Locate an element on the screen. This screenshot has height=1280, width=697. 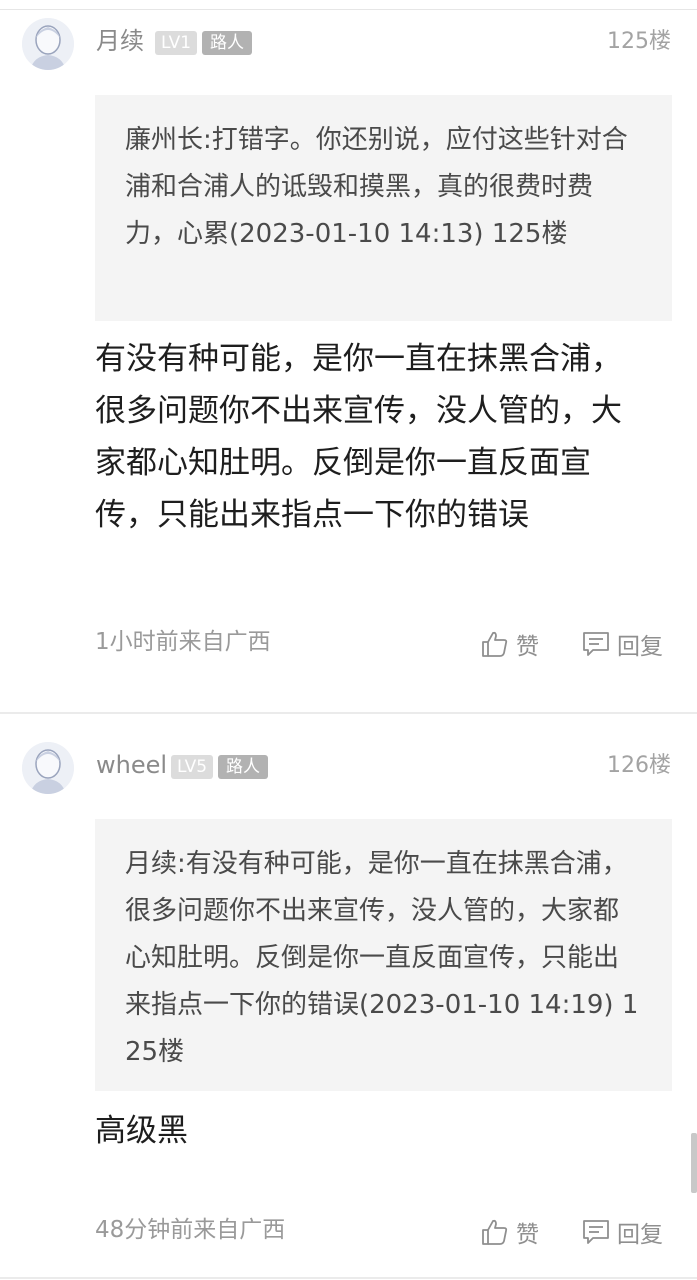
bottom-divider is located at coordinates (348, 1278).